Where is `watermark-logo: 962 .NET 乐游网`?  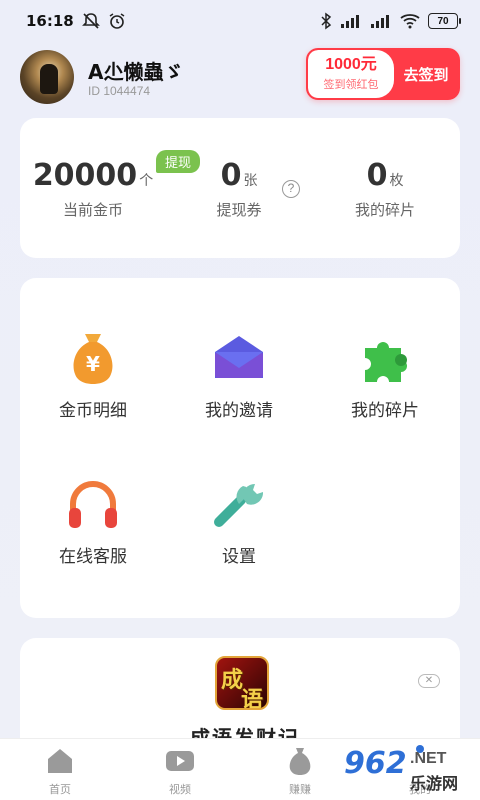
watermark-logo: 962 .NET 乐游网 is located at coordinates (406, 769).